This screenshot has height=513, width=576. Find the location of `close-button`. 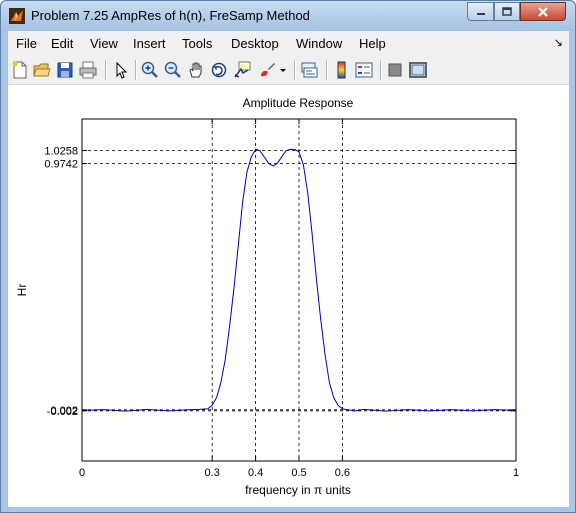

close-button is located at coordinates (543, 11).